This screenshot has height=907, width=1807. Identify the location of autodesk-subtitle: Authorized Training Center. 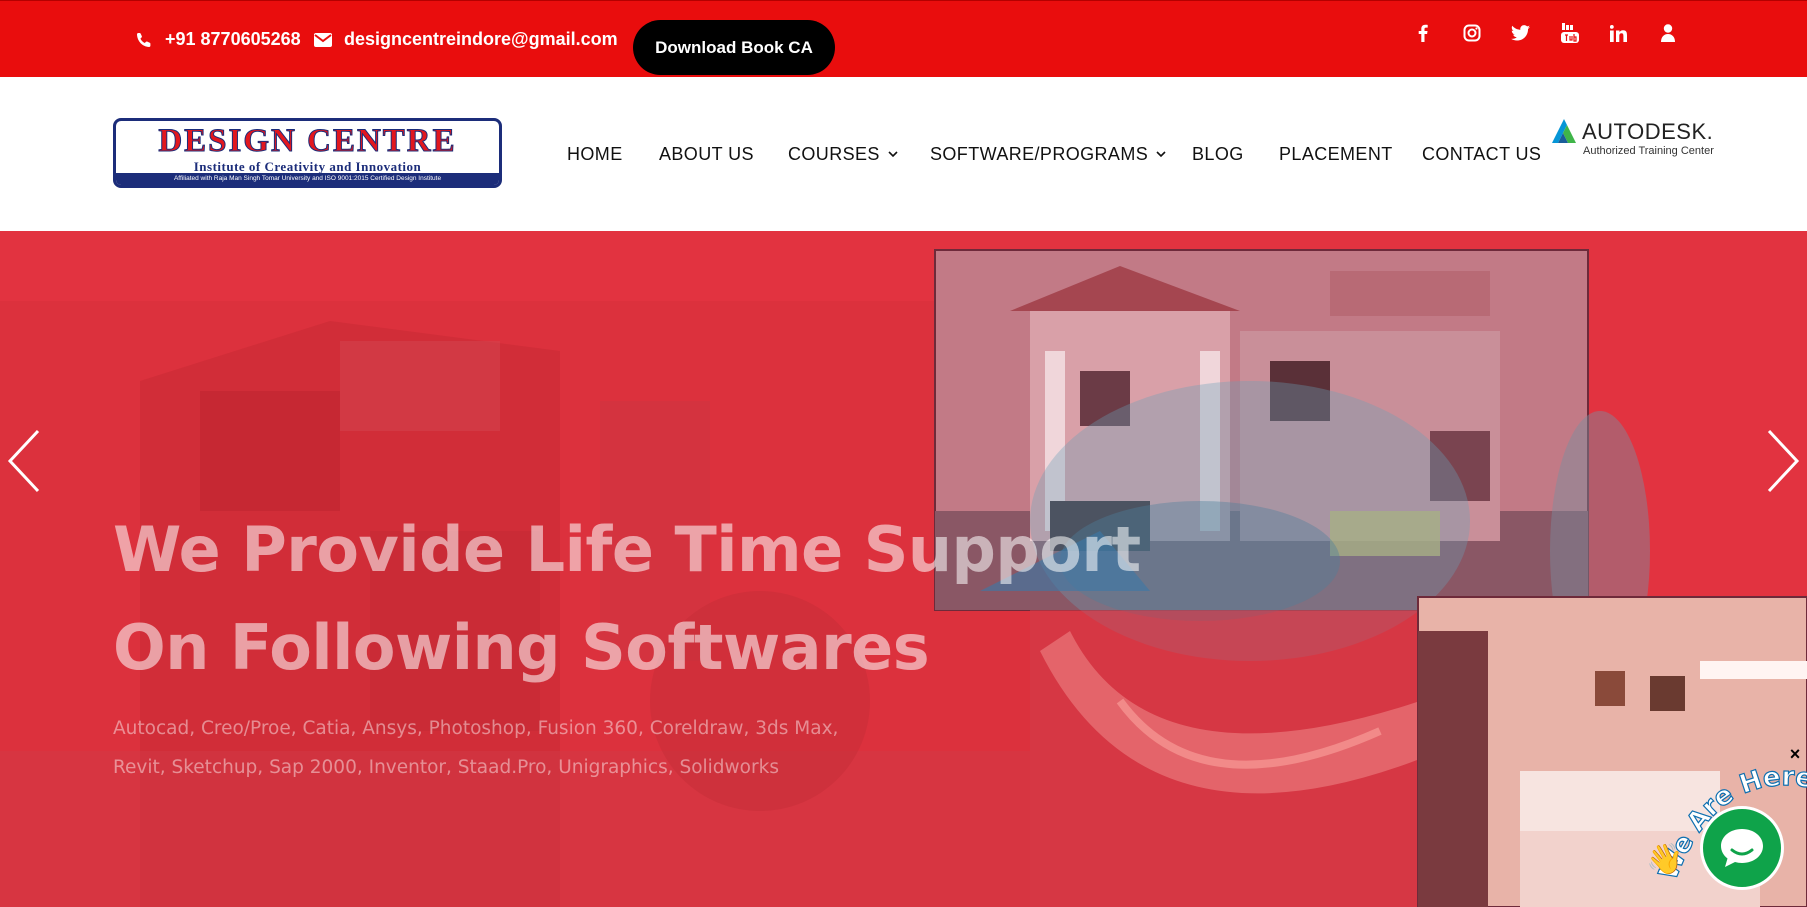
(1648, 151).